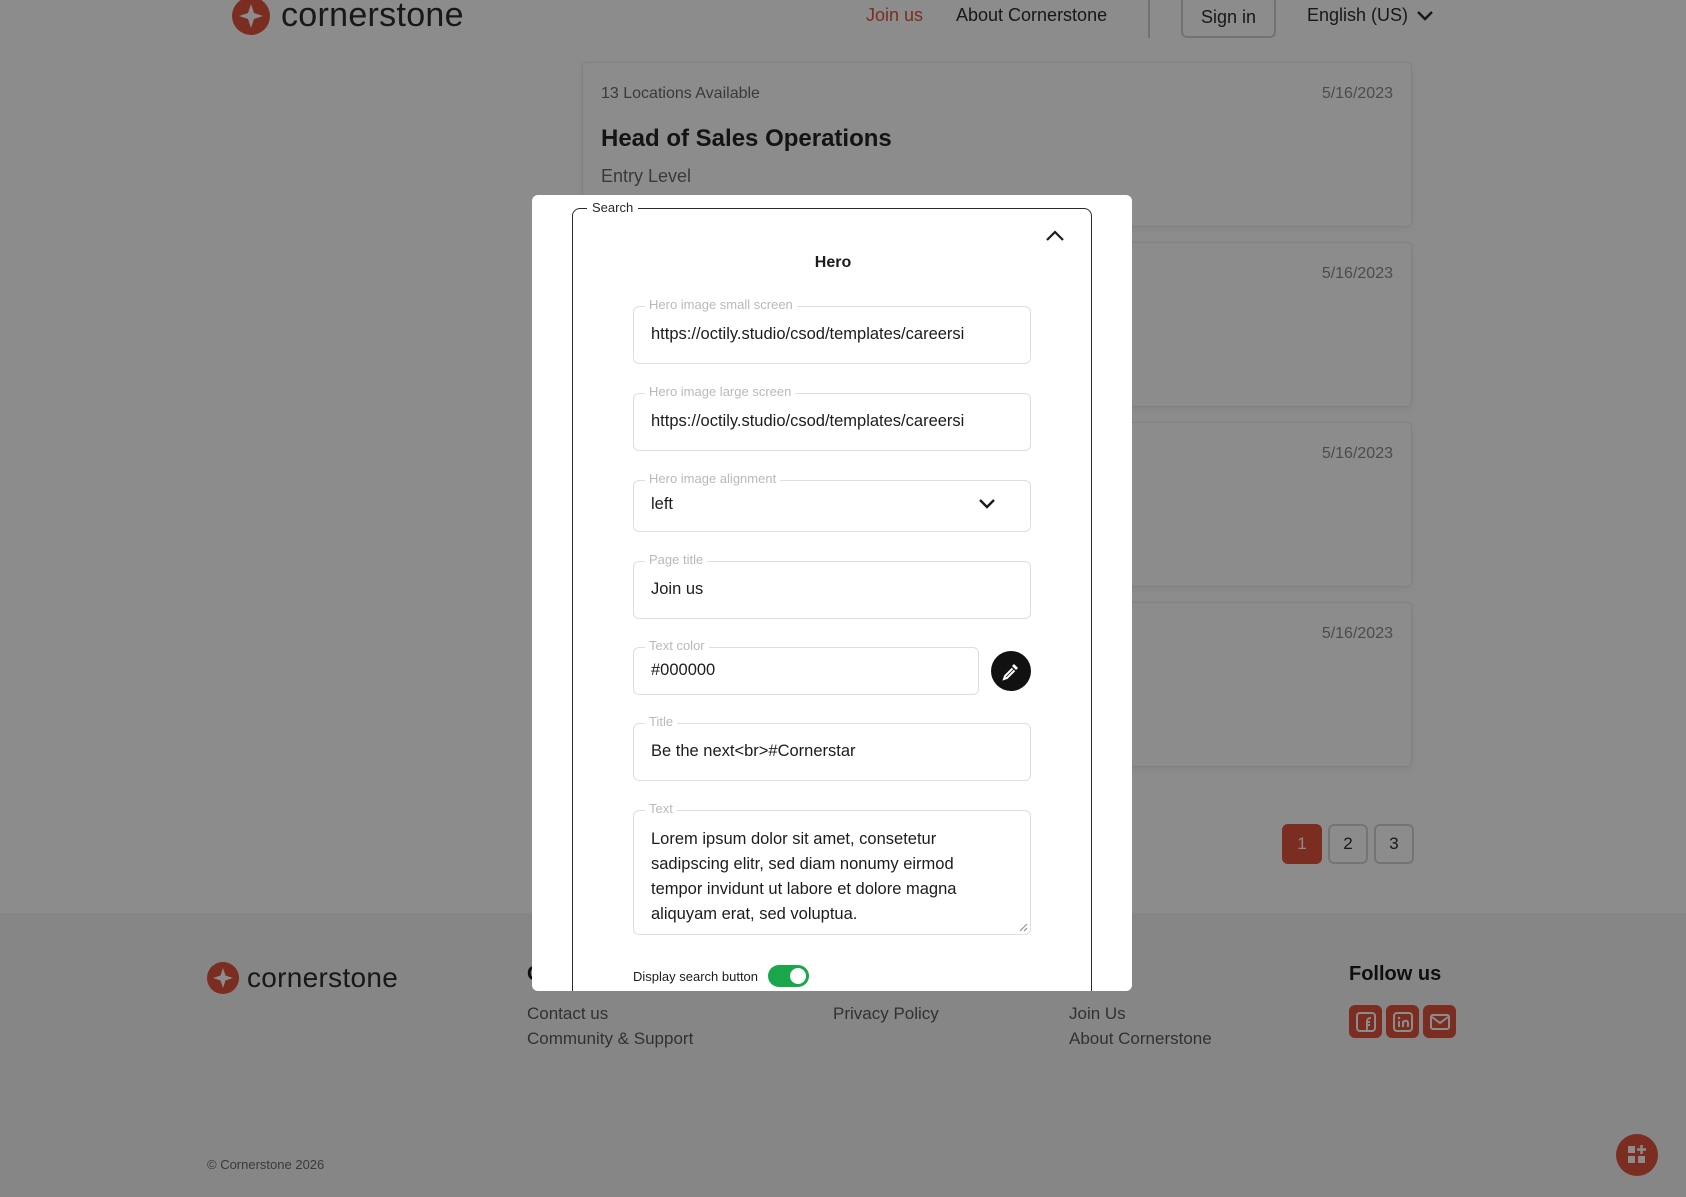 This screenshot has height=1197, width=1686. What do you see at coordinates (807, 670) in the screenshot?
I see `field-value: #000000` at bounding box center [807, 670].